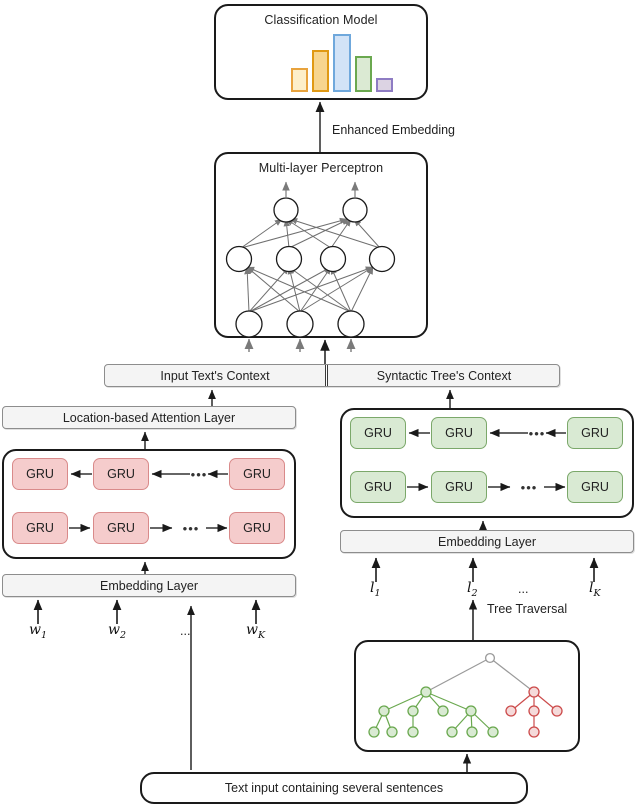 The height and width of the screenshot is (808, 640). Describe the element at coordinates (444, 375) in the screenshot. I see `syntactic-tree-context-label: Syntactic Tree's Context` at that location.